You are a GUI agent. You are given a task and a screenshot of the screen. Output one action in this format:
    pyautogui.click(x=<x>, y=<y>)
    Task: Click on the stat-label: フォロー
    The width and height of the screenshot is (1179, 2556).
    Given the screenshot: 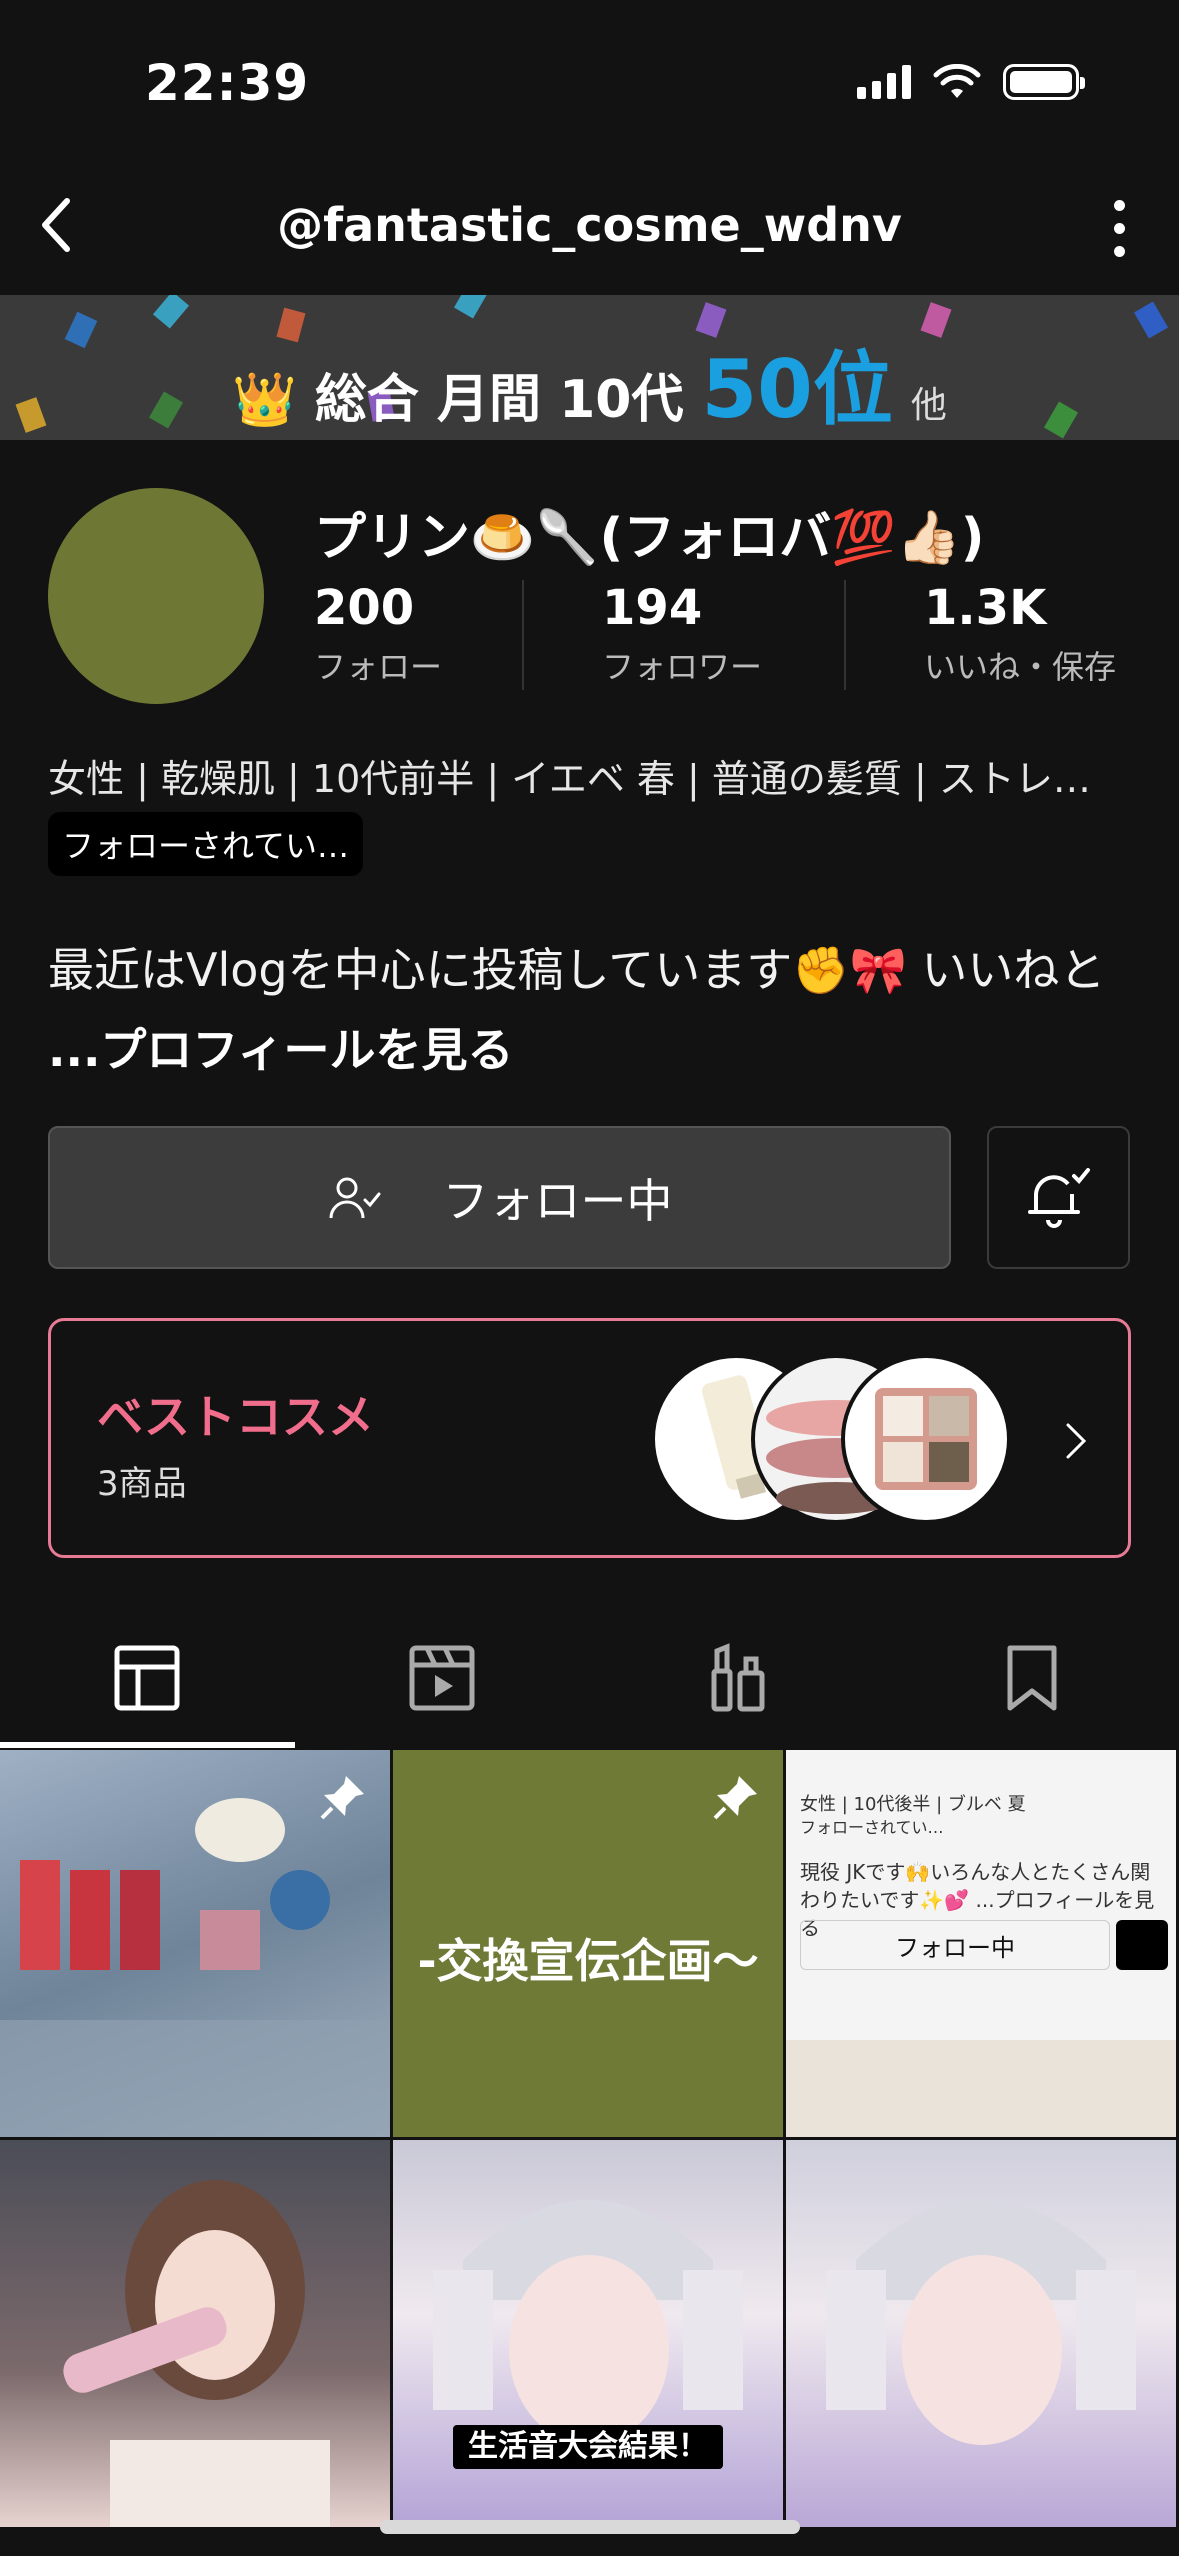 What is the action you would take?
    pyautogui.click(x=378, y=667)
    